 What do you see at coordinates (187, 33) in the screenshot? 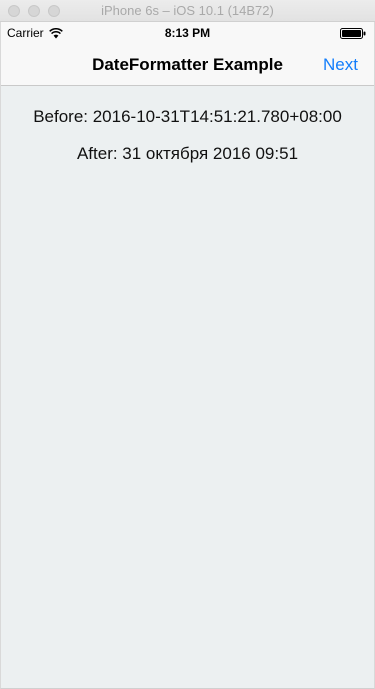
I see `status-time: 8:13 PM` at bounding box center [187, 33].